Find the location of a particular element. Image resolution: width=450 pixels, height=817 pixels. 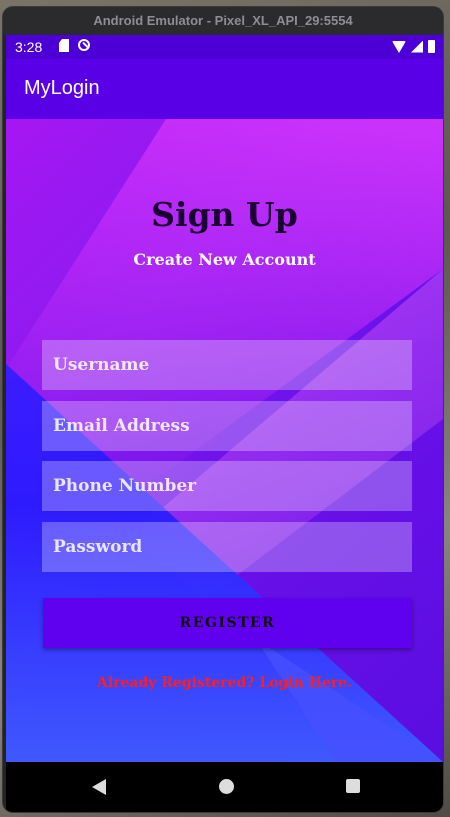

page-subtitle: Create New Account is located at coordinates (224, 259).